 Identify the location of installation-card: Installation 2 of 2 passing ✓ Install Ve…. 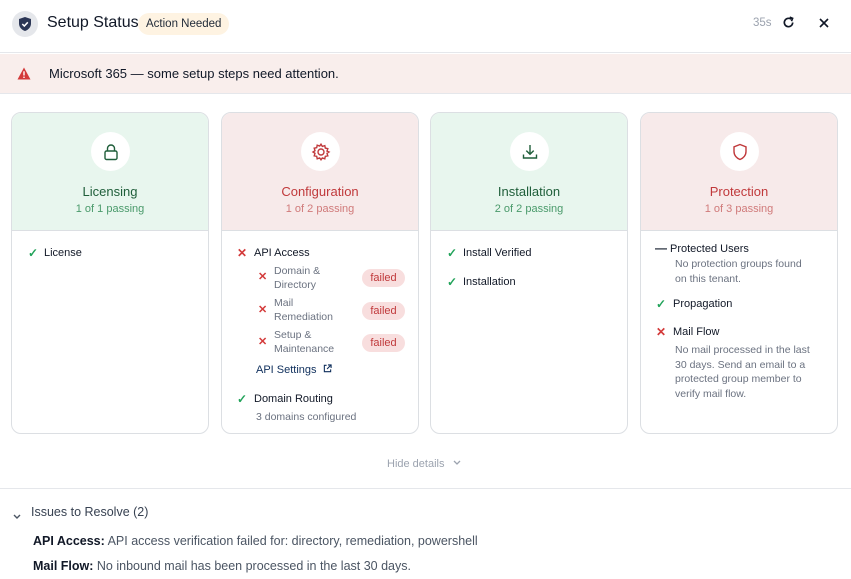
(529, 273).